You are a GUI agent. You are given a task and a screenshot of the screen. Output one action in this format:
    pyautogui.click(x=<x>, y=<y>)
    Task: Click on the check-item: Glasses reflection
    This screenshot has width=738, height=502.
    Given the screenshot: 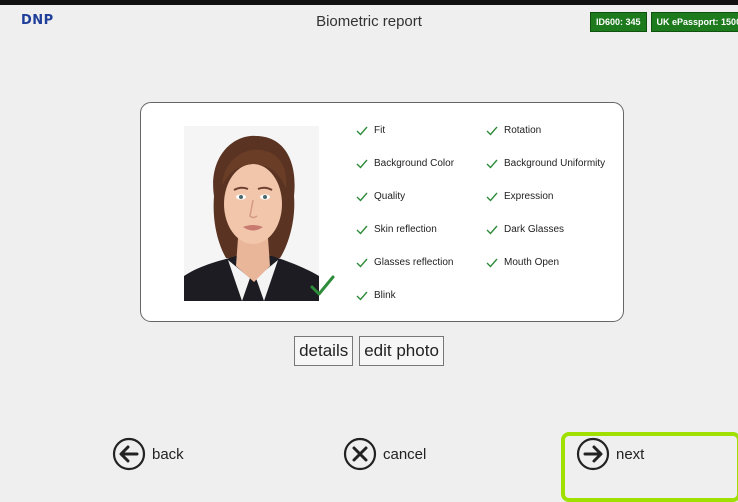 What is the action you would take?
    pyautogui.click(x=421, y=262)
    